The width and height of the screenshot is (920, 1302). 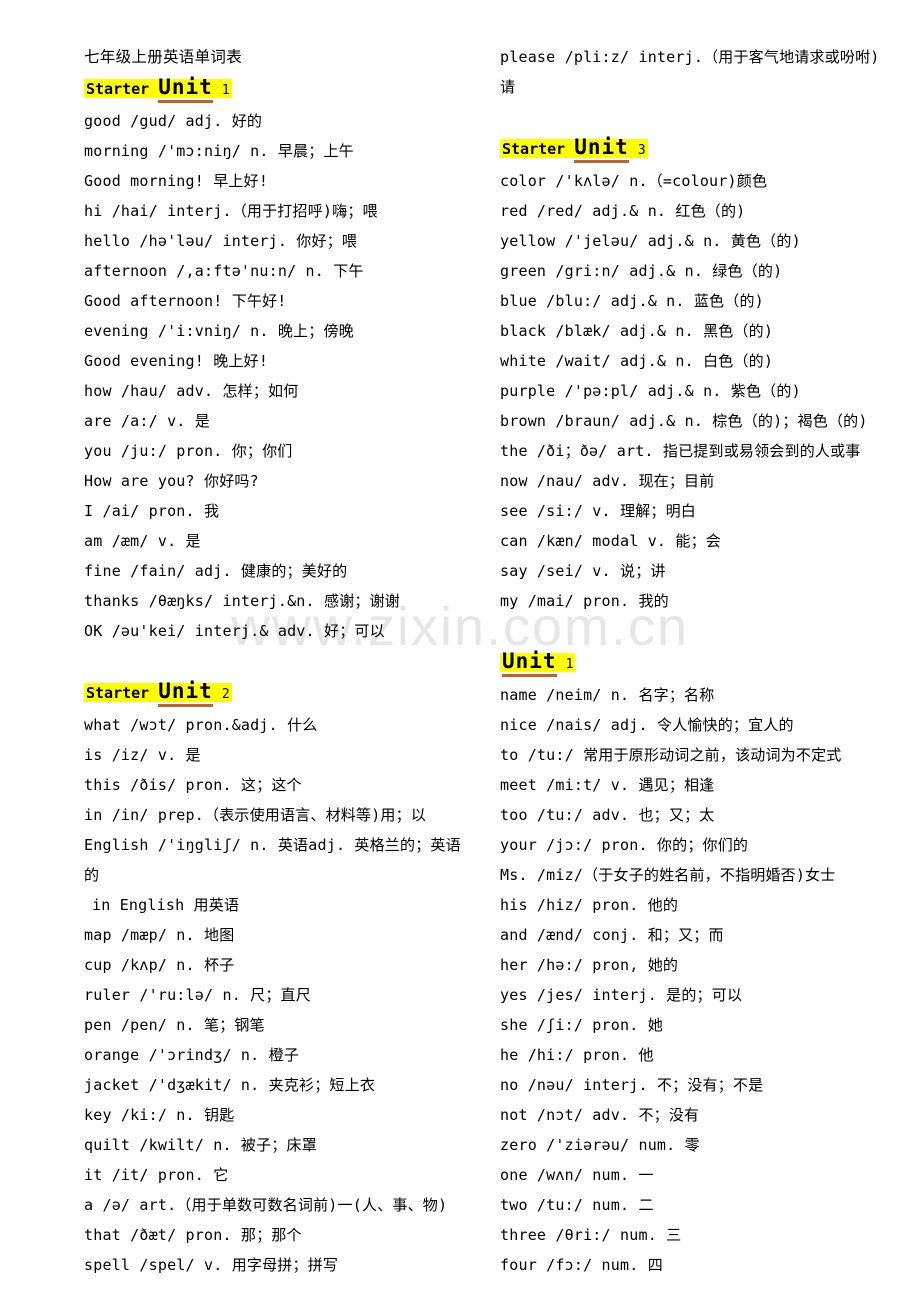 I want to click on entry-text: OK /əu'kei/ interj.& adv. 好；可以, so click(x=234, y=631).